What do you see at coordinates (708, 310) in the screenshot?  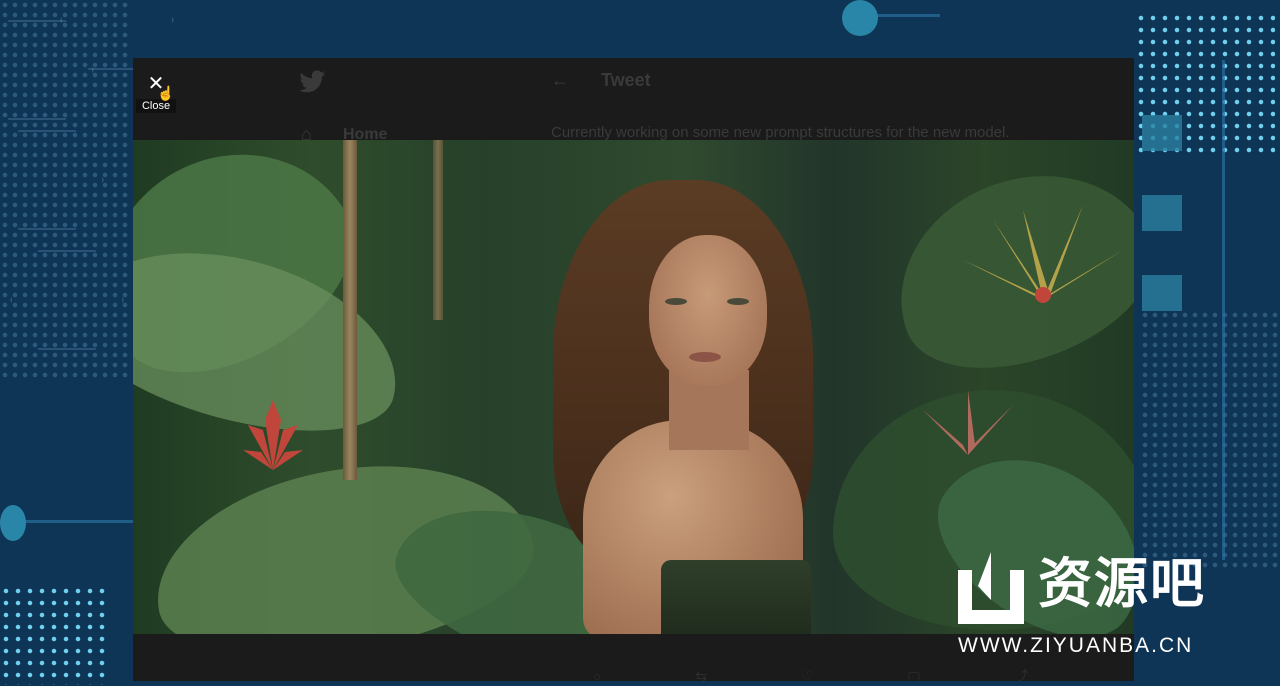 I see `face` at bounding box center [708, 310].